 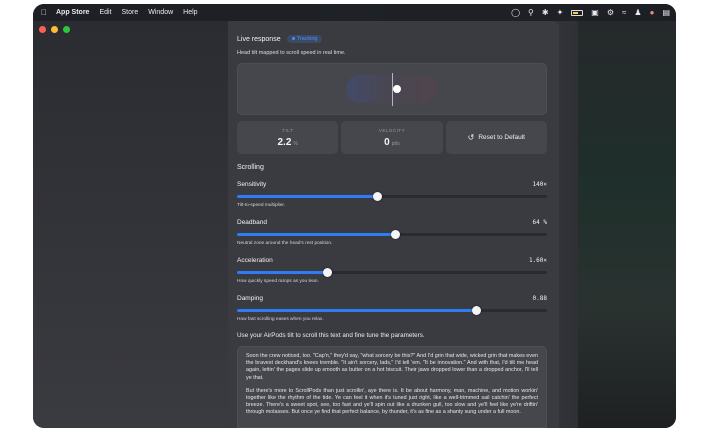 I want to click on reset-icon: ↺, so click(x=471, y=137).